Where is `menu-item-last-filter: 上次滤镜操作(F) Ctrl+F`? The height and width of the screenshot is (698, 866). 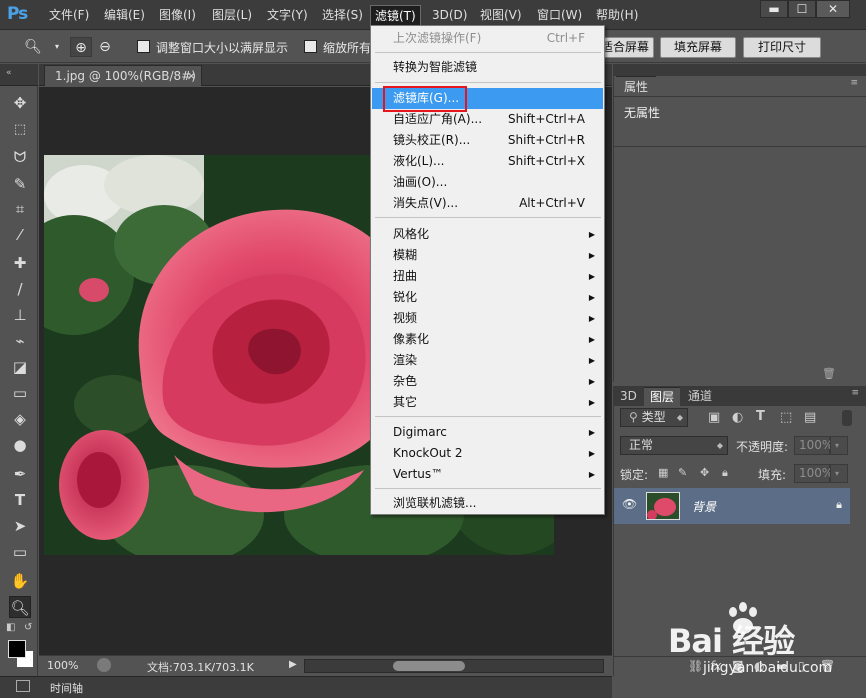
menu-item-last-filter: 上次滤镜操作(F) Ctrl+F is located at coordinates (487, 38).